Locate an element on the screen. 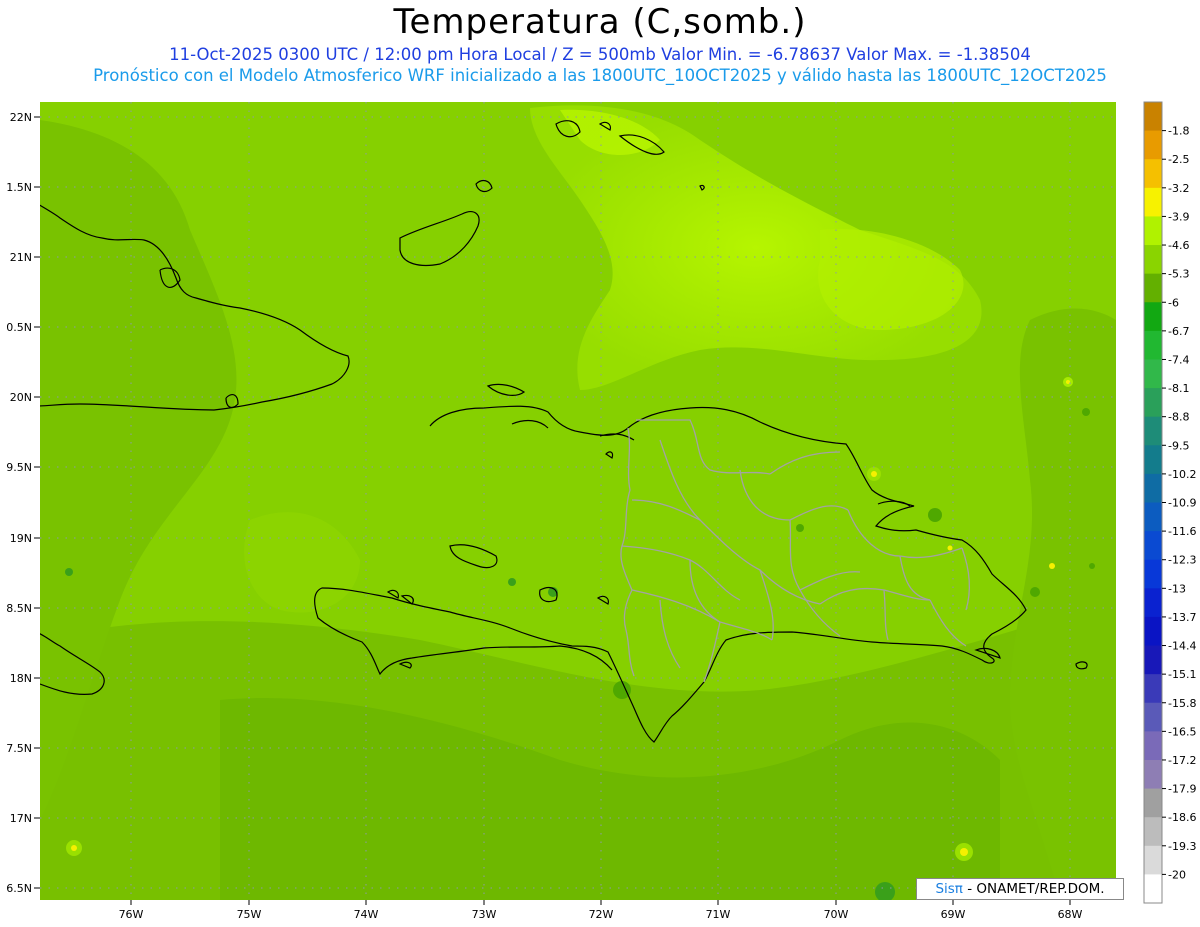  lat-label: 20N is located at coordinates (21, 397).